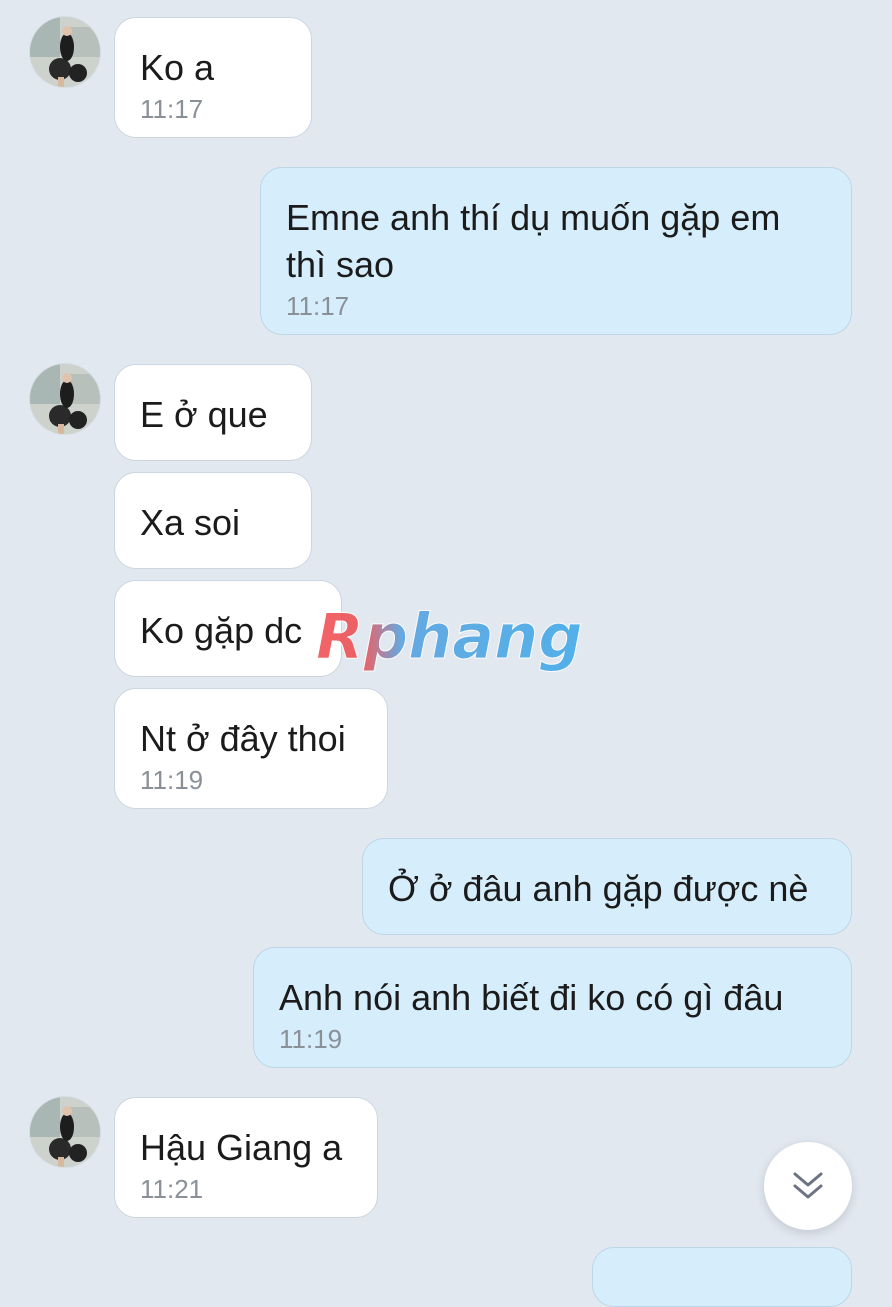 This screenshot has height=1307, width=892. I want to click on message-bubble-outgoing: Anh nói anh biết đi ko có gì đâu 11:19, so click(552, 1007).